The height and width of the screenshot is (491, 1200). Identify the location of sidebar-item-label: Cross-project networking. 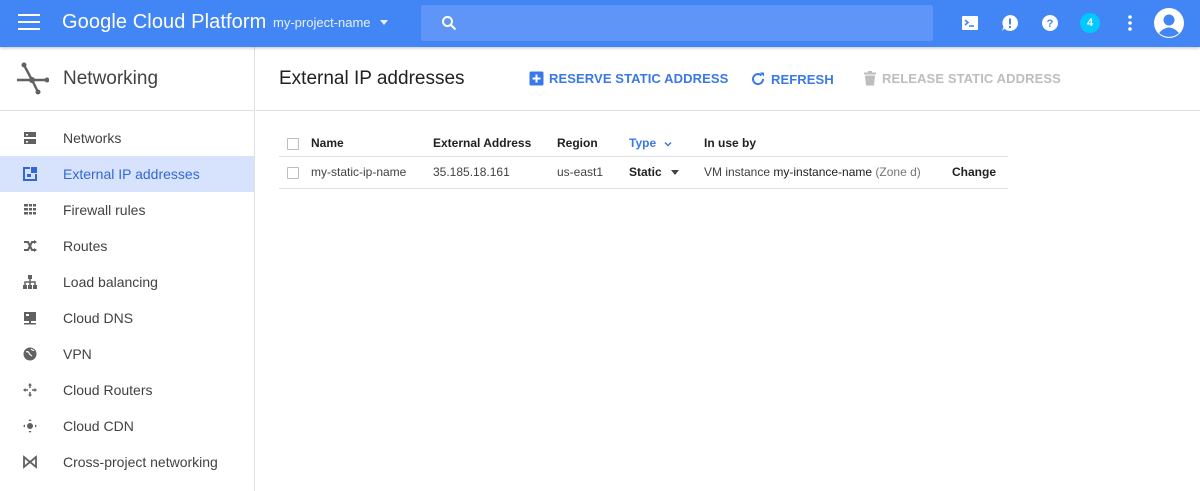
(140, 462).